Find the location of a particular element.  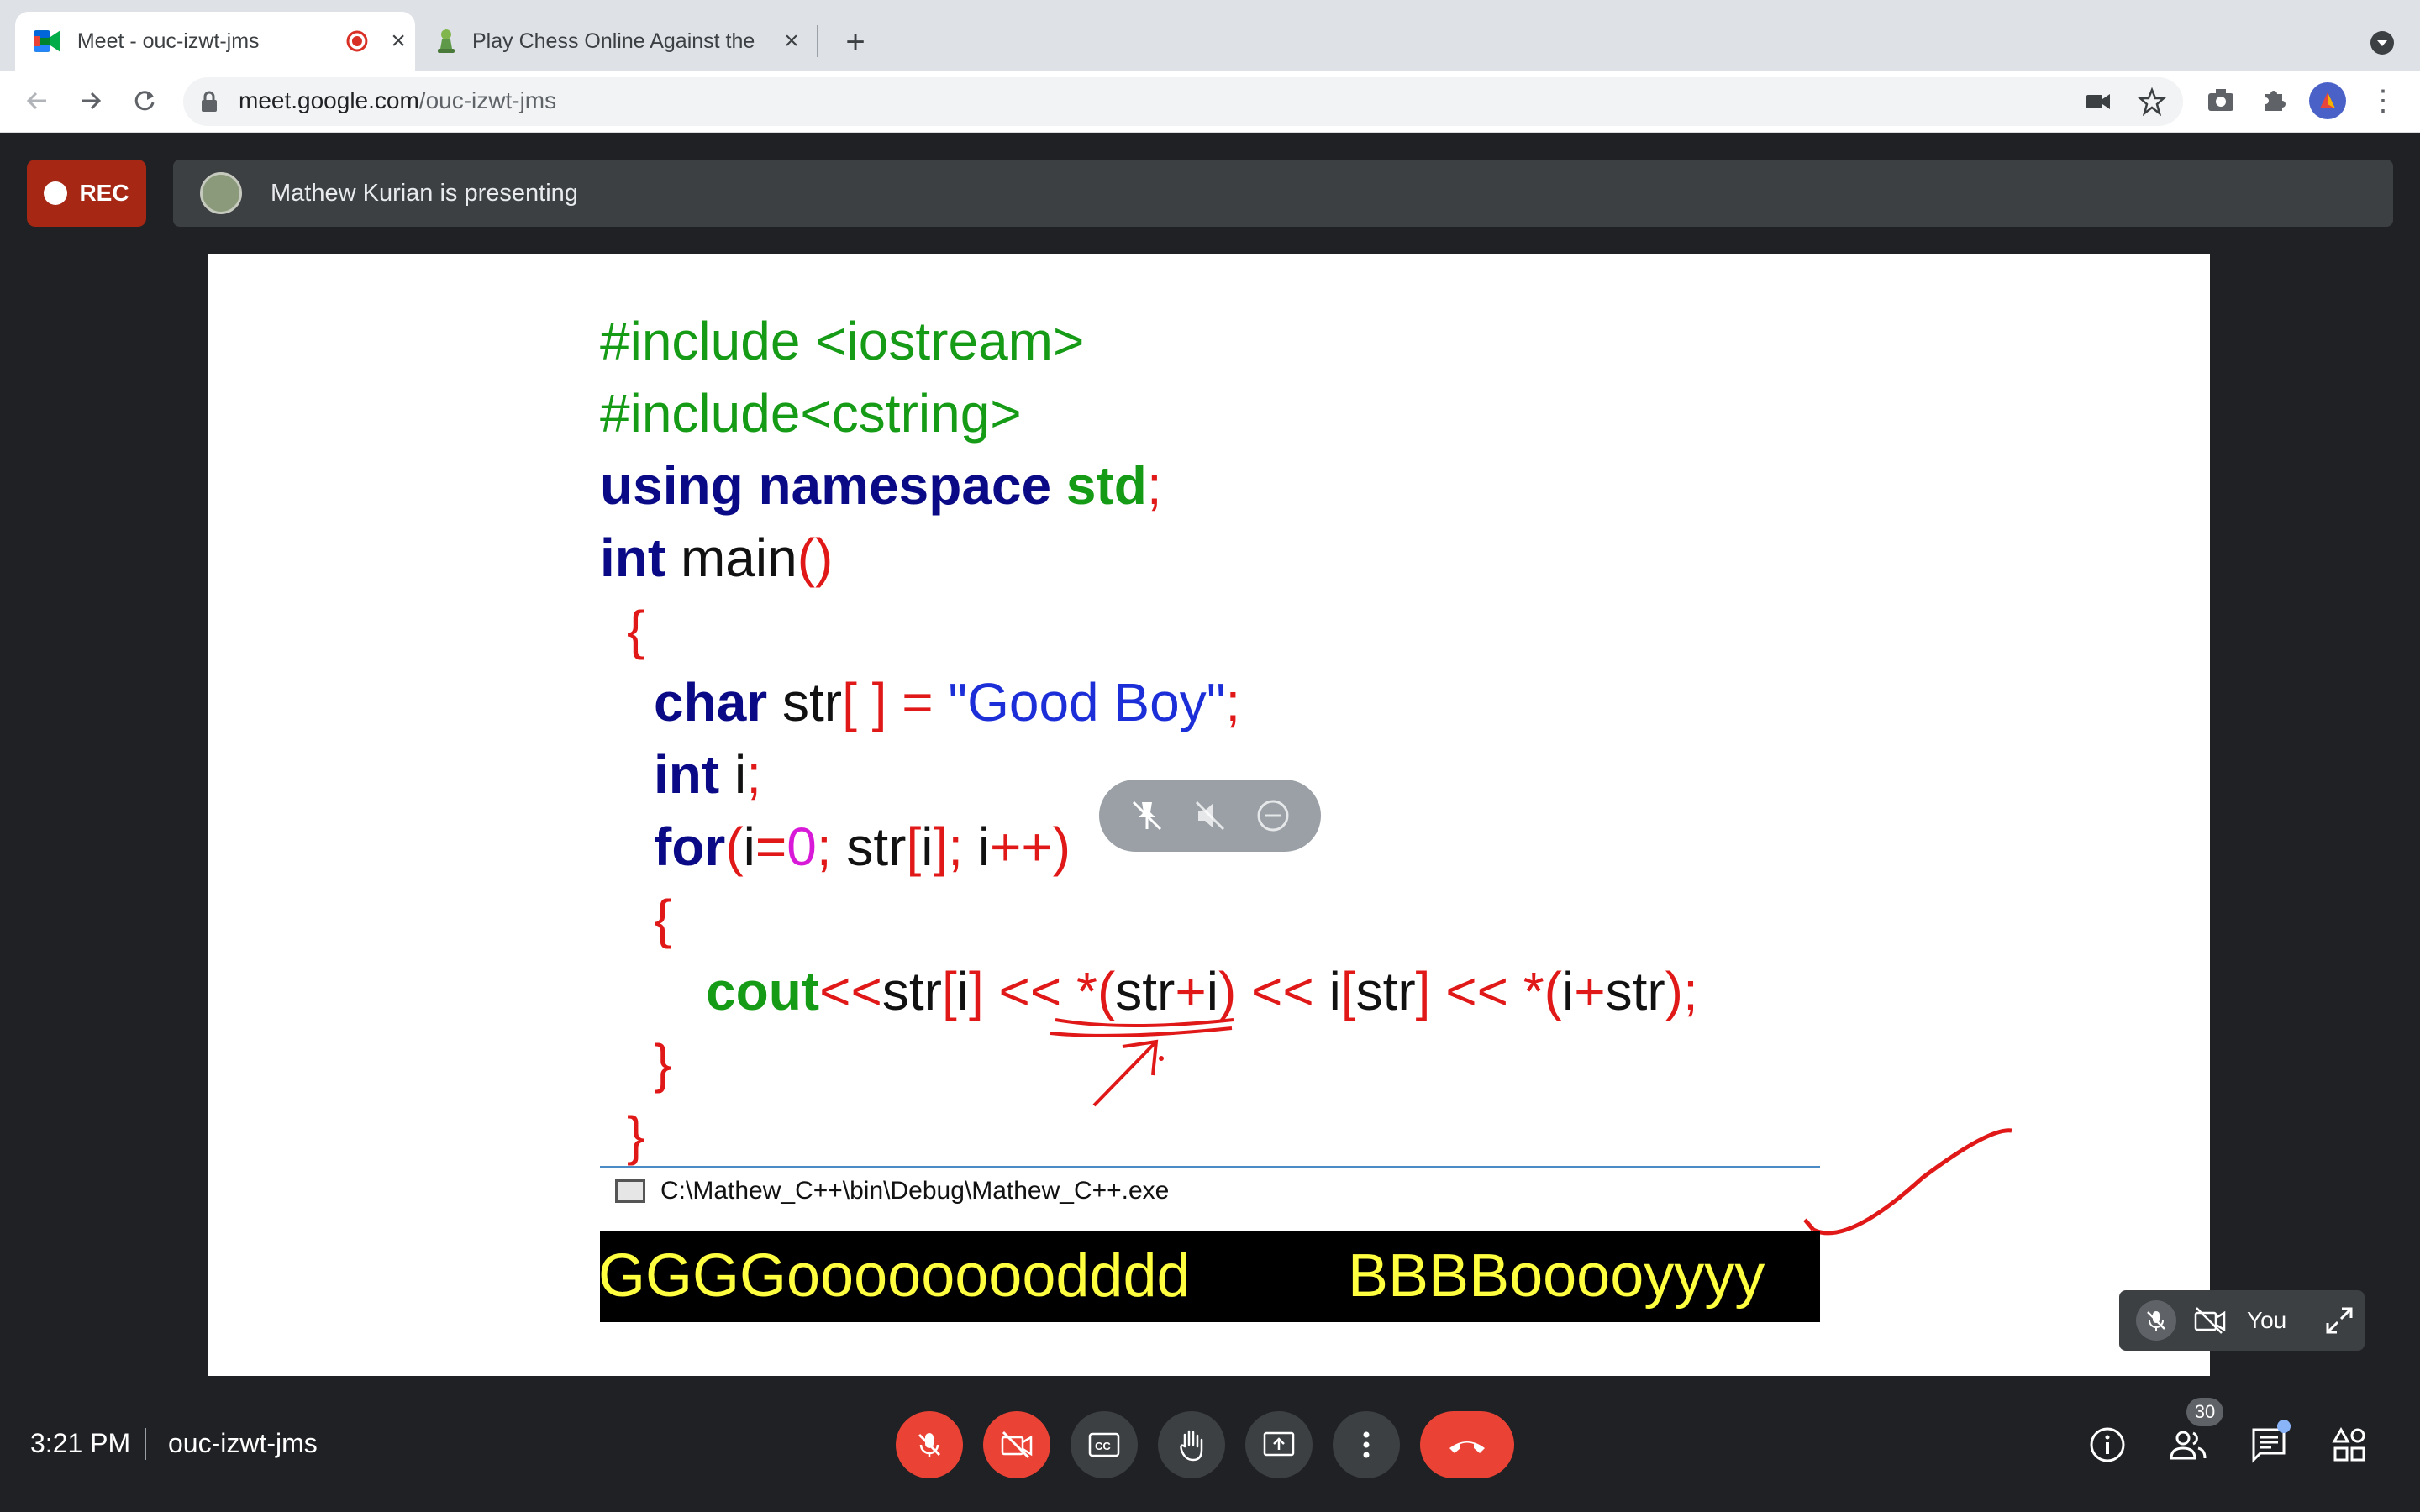

console-output: GGGGoooooooodddd BBBBooooyyyy is located at coordinates (1209, 1276).